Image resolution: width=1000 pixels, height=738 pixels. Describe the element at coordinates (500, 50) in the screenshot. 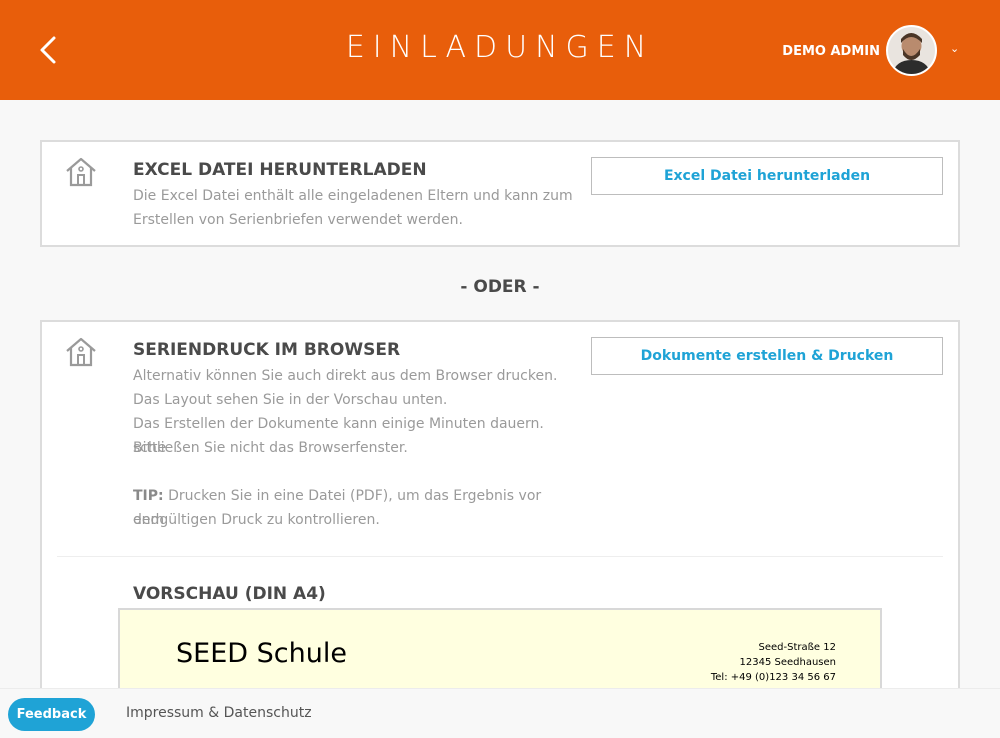

I see `app-header: EINLADUNGEN DEMO ADMIN ⌄` at that location.